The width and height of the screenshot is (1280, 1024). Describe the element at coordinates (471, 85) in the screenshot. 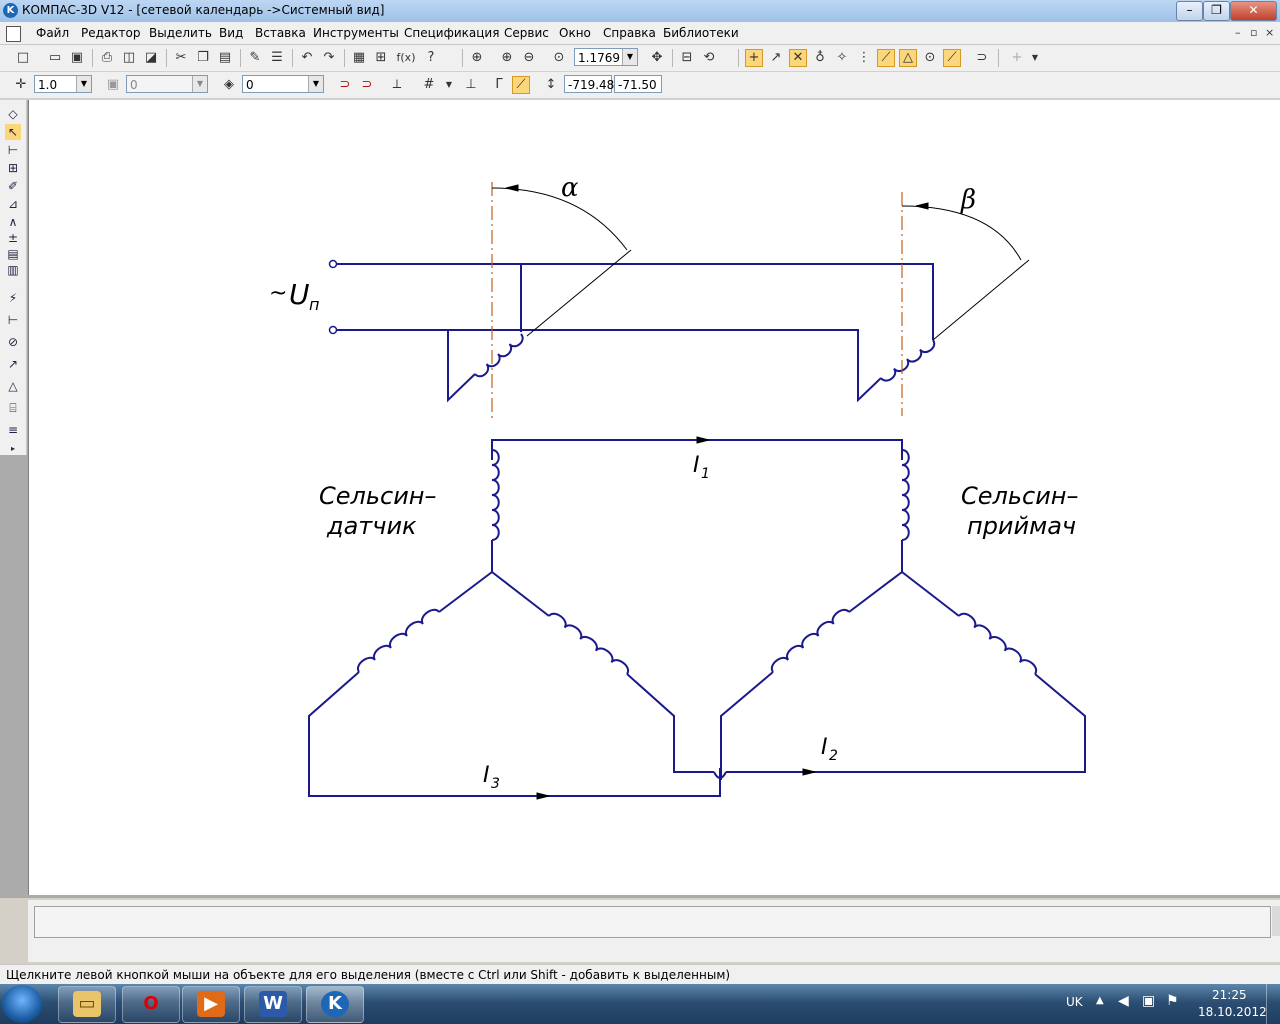

I see `local-cs-icon: ⊥` at that location.